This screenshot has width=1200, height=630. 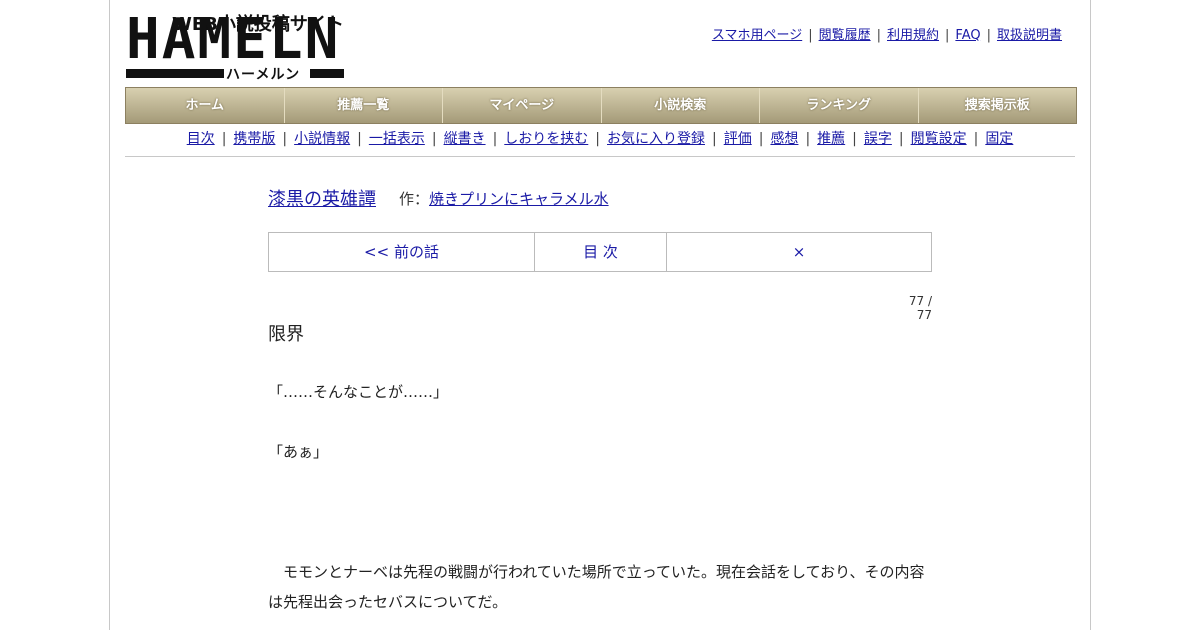 What do you see at coordinates (254, 139) in the screenshot?
I see `subnav-mobile: 携帯版` at bounding box center [254, 139].